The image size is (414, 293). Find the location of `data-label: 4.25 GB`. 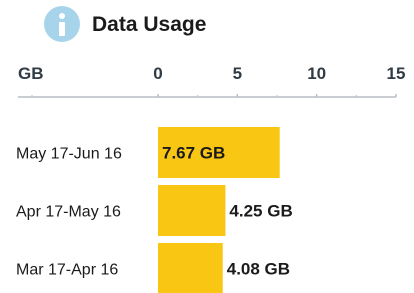

data-label: 4.25 GB is located at coordinates (260, 211).